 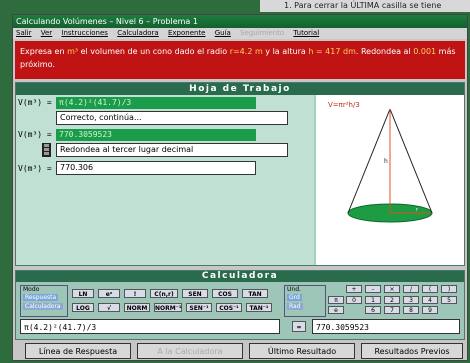 What do you see at coordinates (294, 297) in the screenshot?
I see `units-grd-radio: Grd` at bounding box center [294, 297].